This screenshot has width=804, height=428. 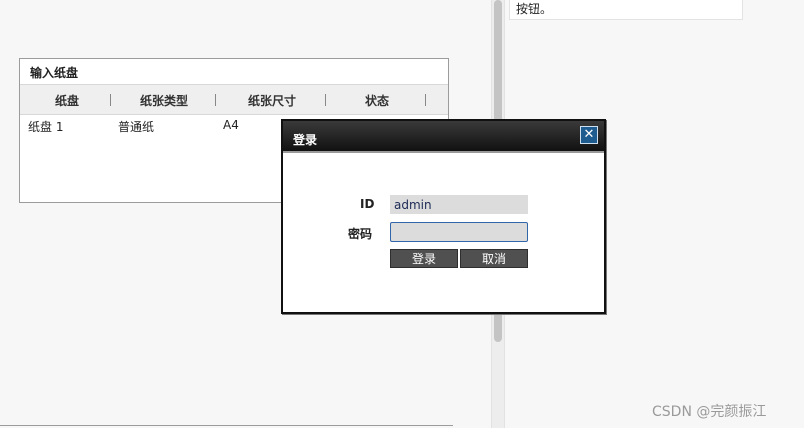 What do you see at coordinates (443, 152) in the screenshot?
I see `titlebar-separator` at bounding box center [443, 152].